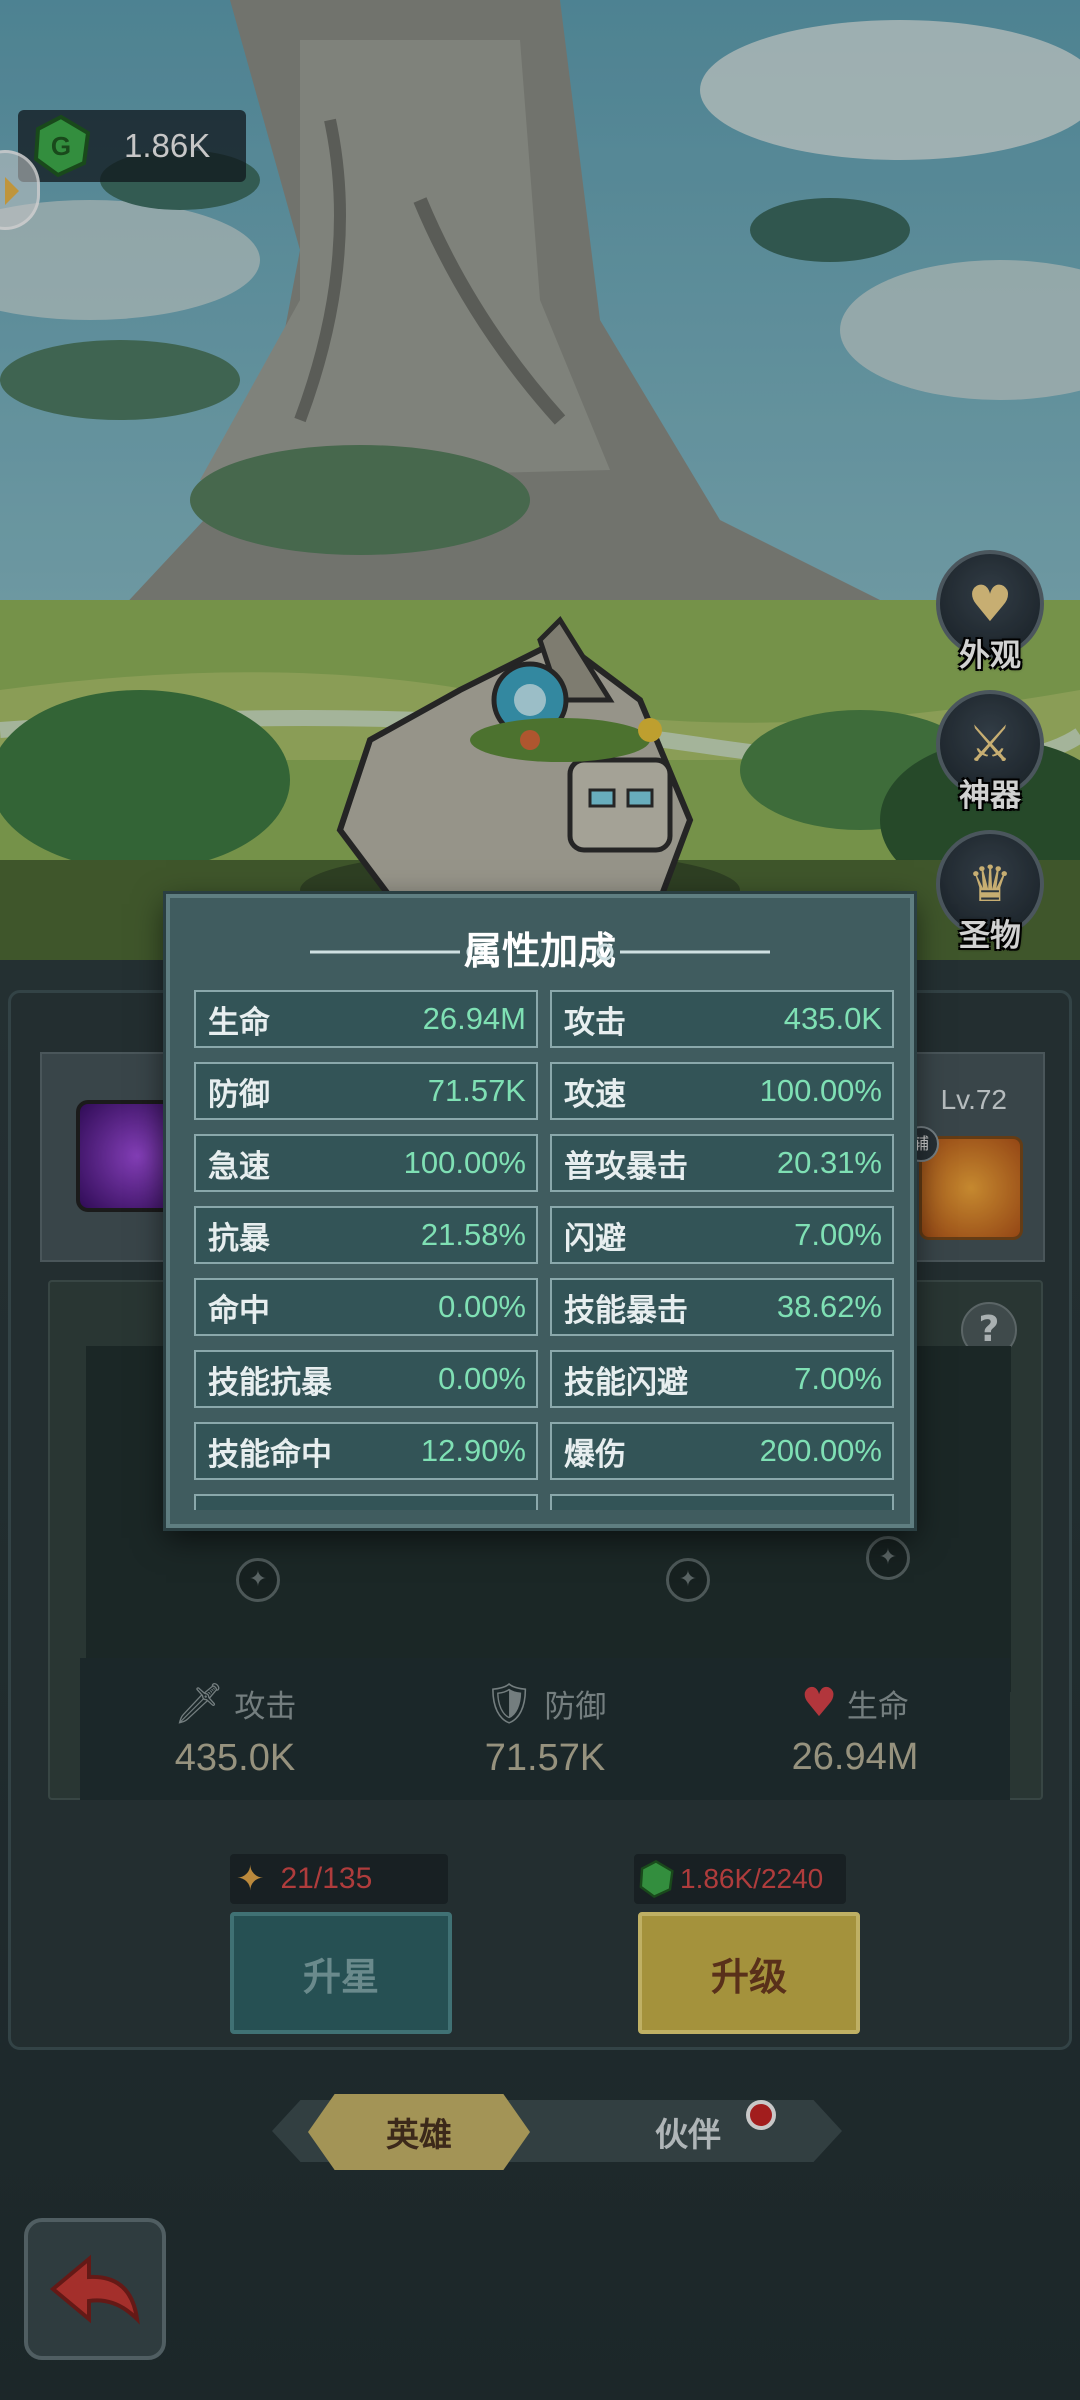  Describe the element at coordinates (239, 1094) in the screenshot. I see `stat-name: 防御` at that location.